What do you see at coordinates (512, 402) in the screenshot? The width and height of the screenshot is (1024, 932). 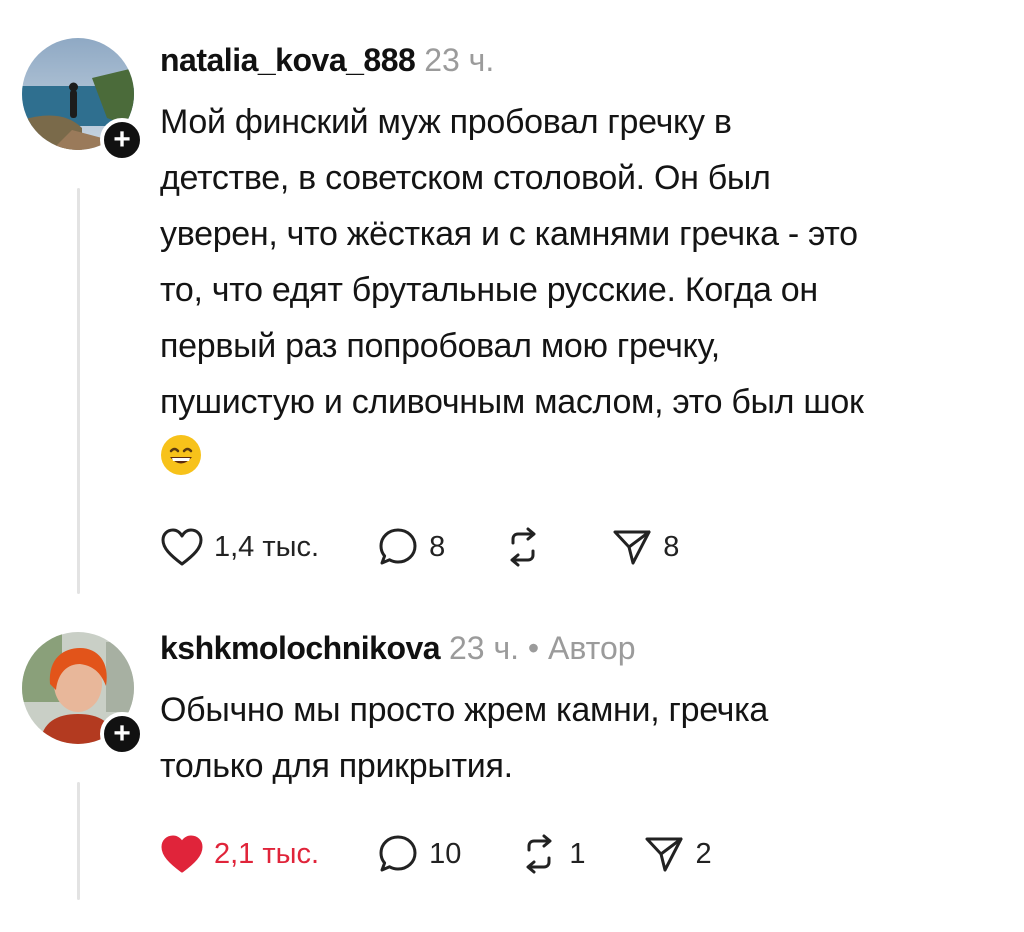 I see `comment-text-line: пушистую и сливочным маслом, это был шок` at bounding box center [512, 402].